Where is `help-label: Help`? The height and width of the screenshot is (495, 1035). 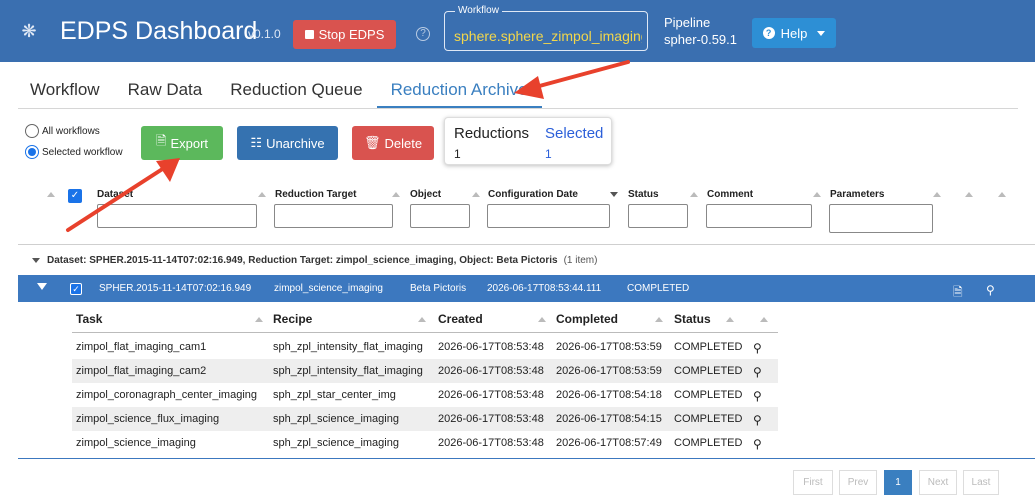 help-label: Help is located at coordinates (794, 33).